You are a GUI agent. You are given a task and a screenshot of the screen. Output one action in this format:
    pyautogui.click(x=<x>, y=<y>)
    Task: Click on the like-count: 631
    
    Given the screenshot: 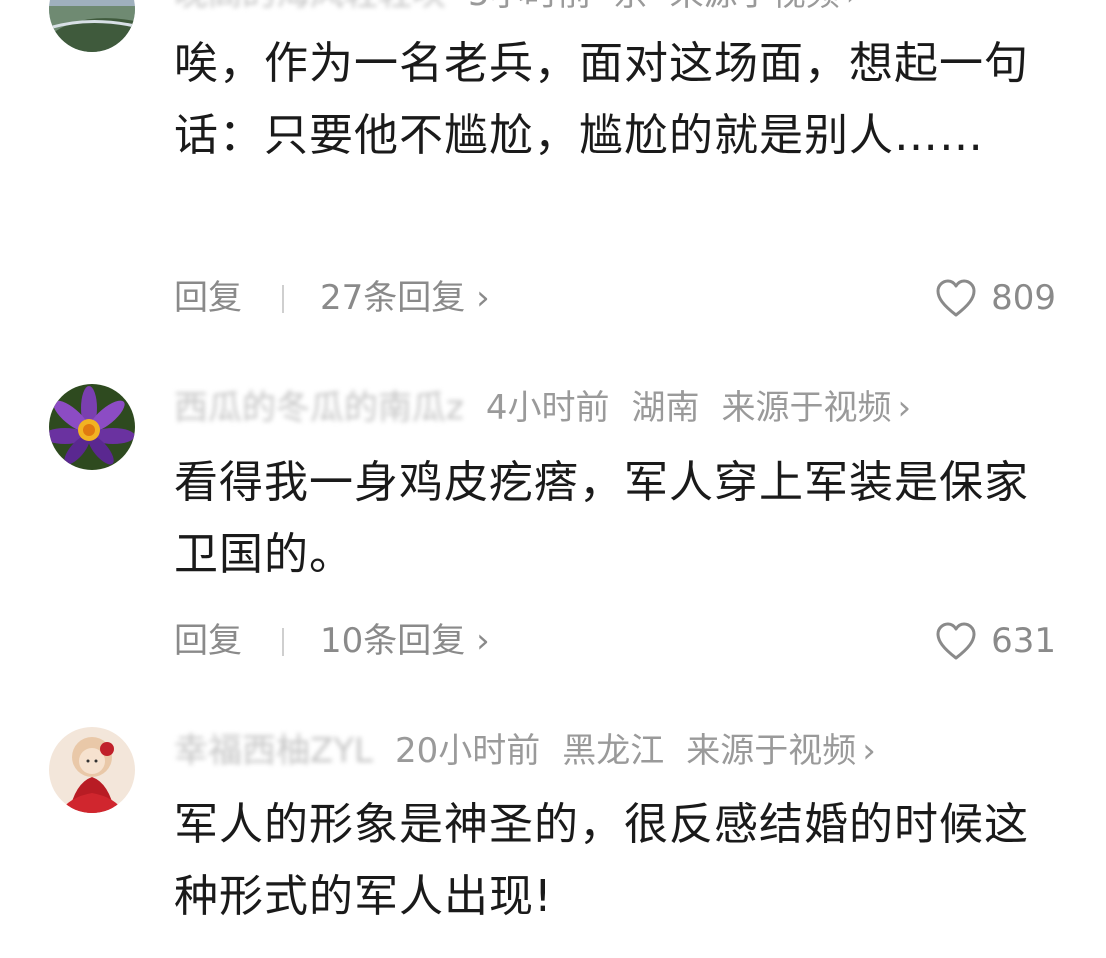 What is the action you would take?
    pyautogui.click(x=1023, y=641)
    